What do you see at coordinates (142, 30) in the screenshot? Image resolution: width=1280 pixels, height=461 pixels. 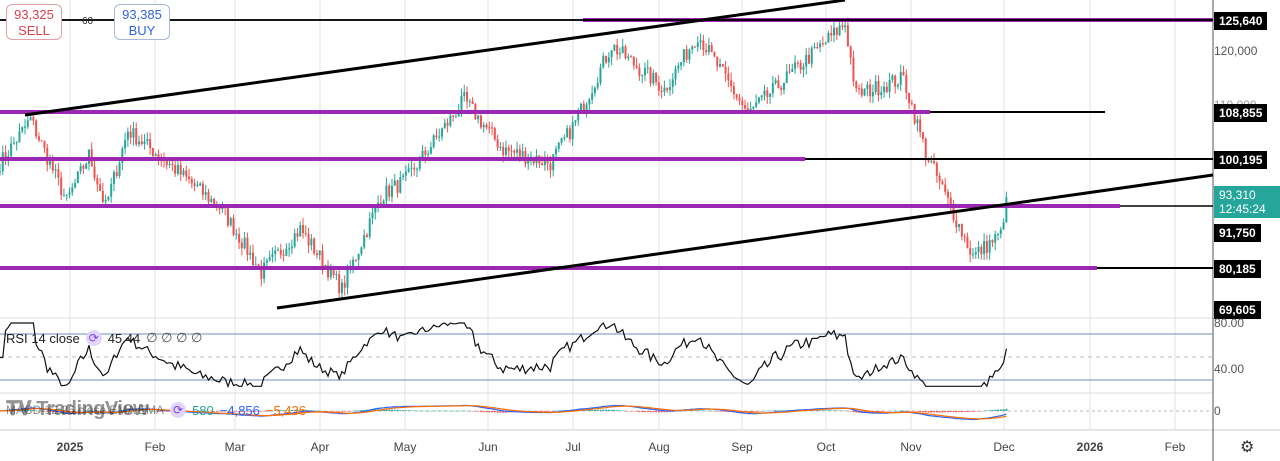 I see `buy-label: BUY` at bounding box center [142, 30].